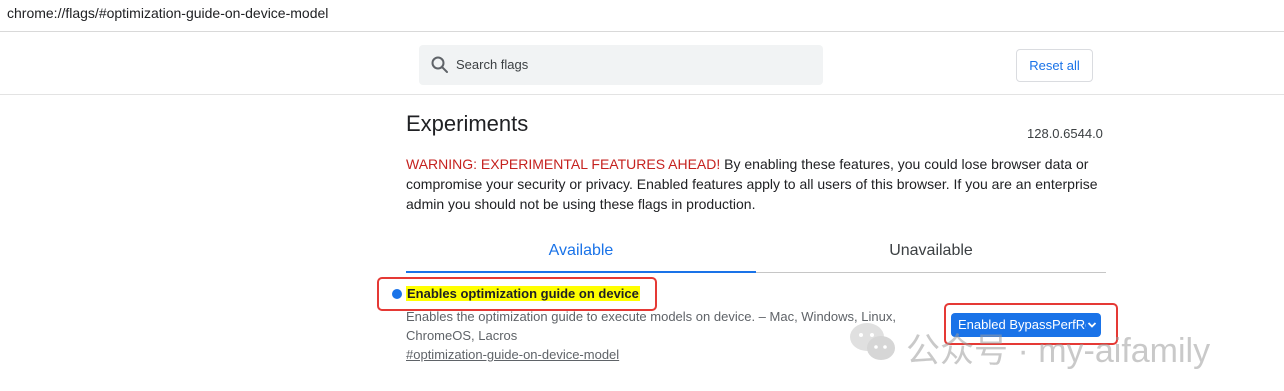 The width and height of the screenshot is (1284, 391). What do you see at coordinates (621, 65) in the screenshot?
I see `search-input: Search flags` at bounding box center [621, 65].